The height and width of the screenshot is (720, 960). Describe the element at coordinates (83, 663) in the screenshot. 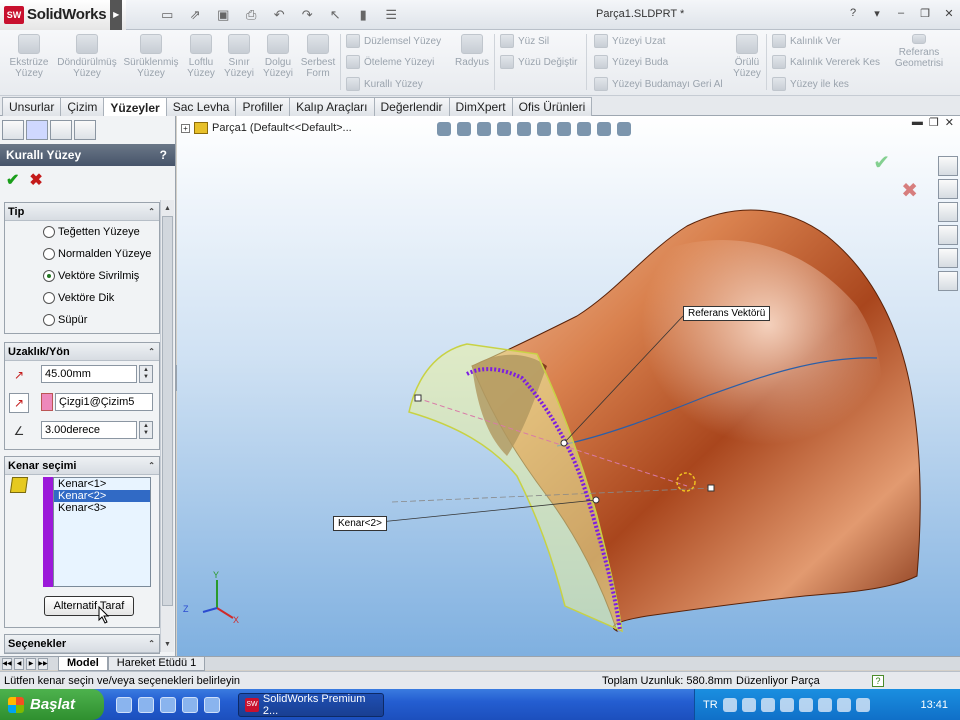

I see `tab-model: Model` at that location.